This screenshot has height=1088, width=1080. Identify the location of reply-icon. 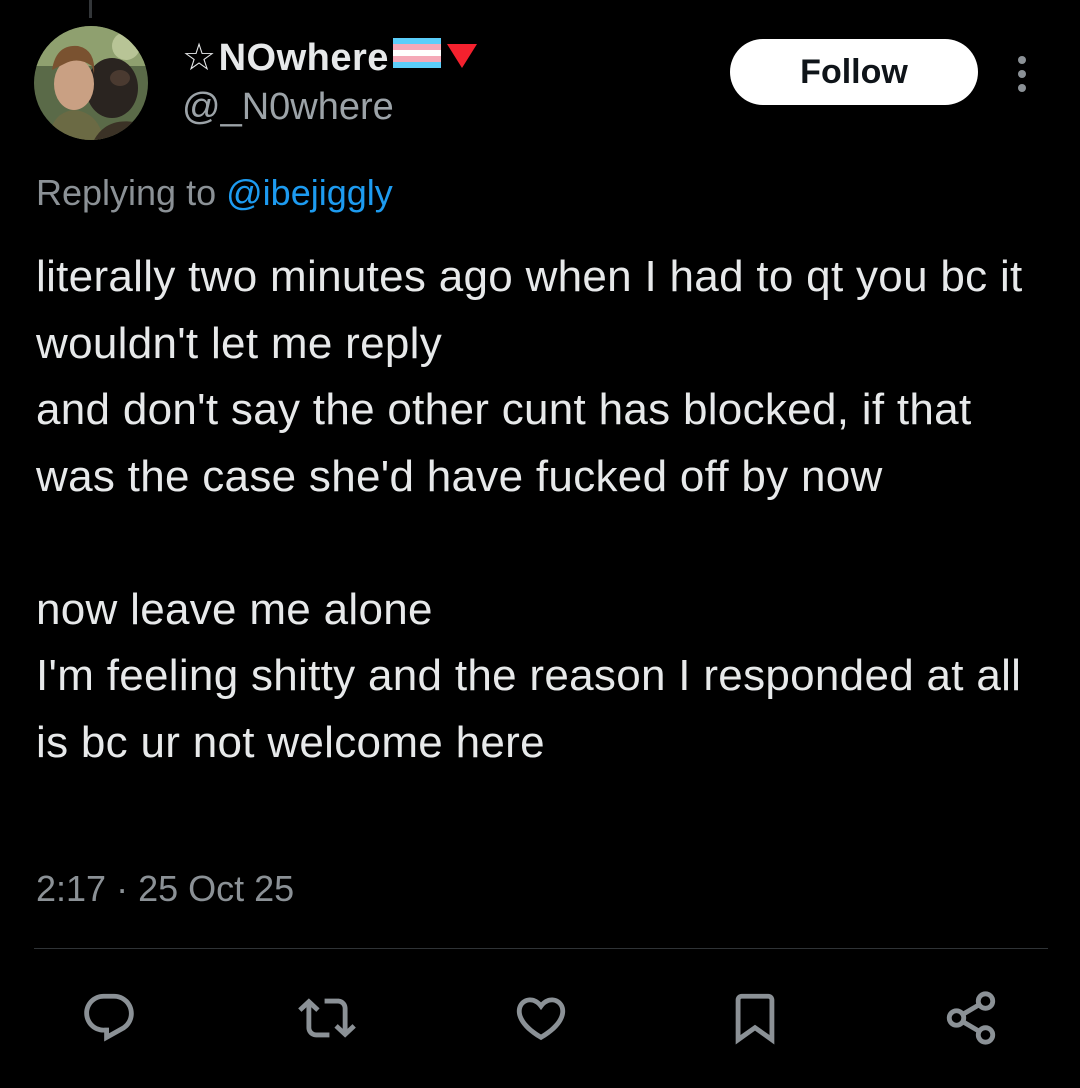
(109, 1017).